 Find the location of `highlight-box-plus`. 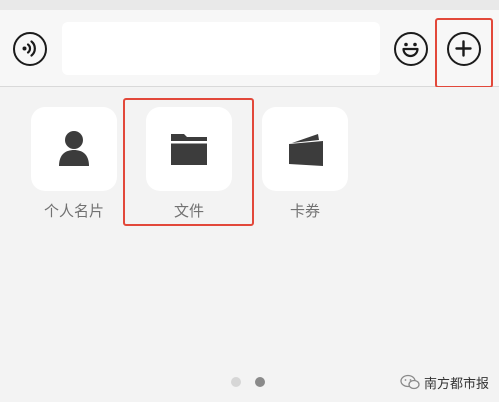

highlight-box-plus is located at coordinates (464, 53).